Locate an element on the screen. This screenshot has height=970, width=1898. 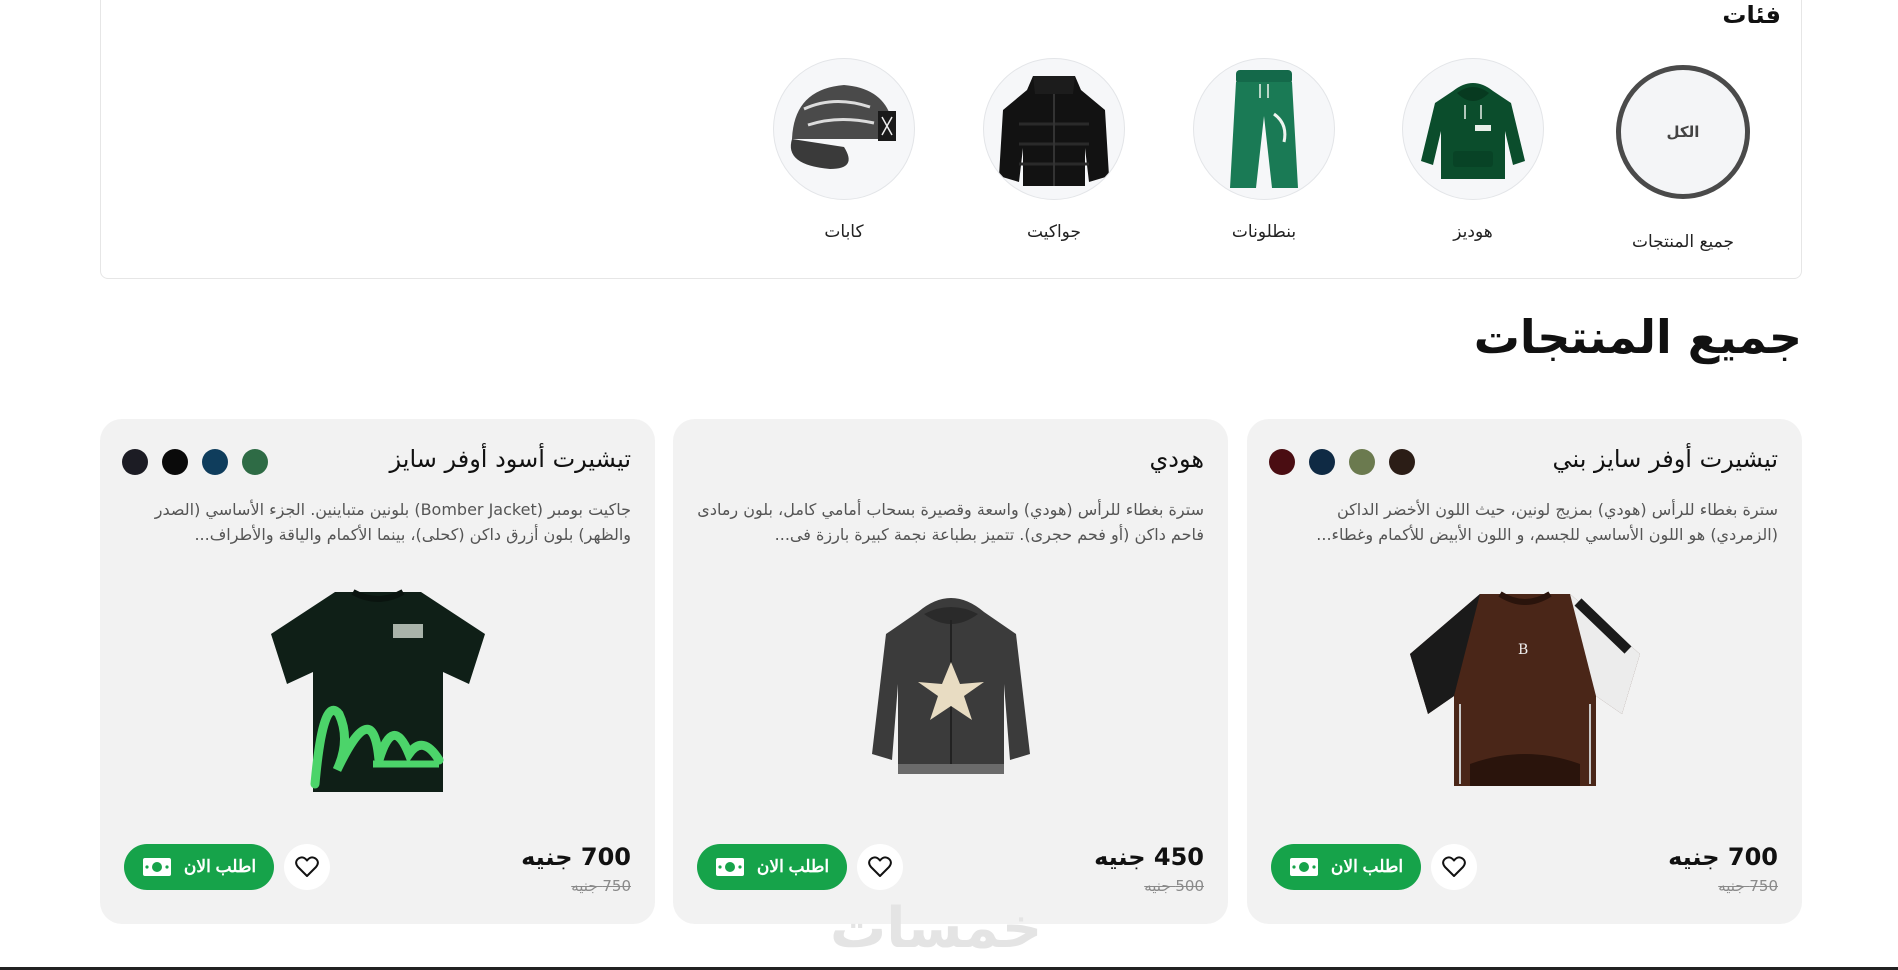
svg-text: B is located at coordinates (1523, 650).